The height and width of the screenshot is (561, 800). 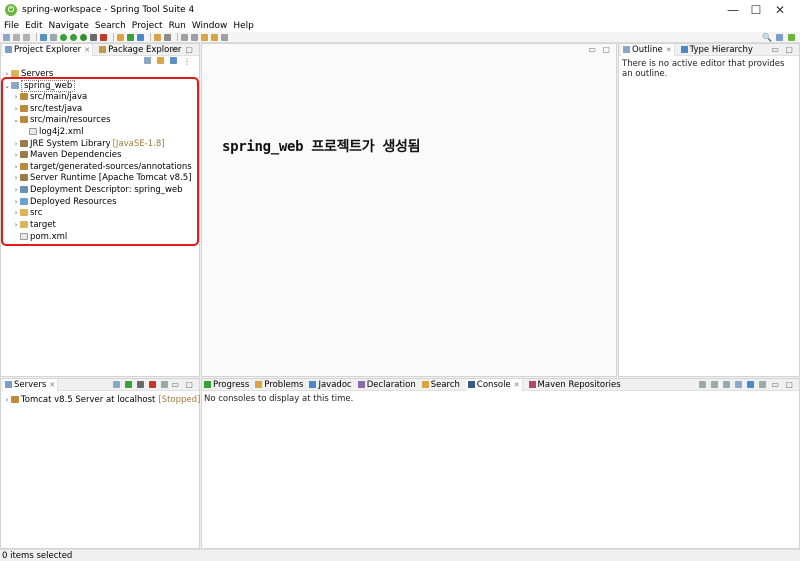 I want to click on tree-item-jre-library: › JRE System Library [JavaSE-1.8], so click(x=88, y=143).